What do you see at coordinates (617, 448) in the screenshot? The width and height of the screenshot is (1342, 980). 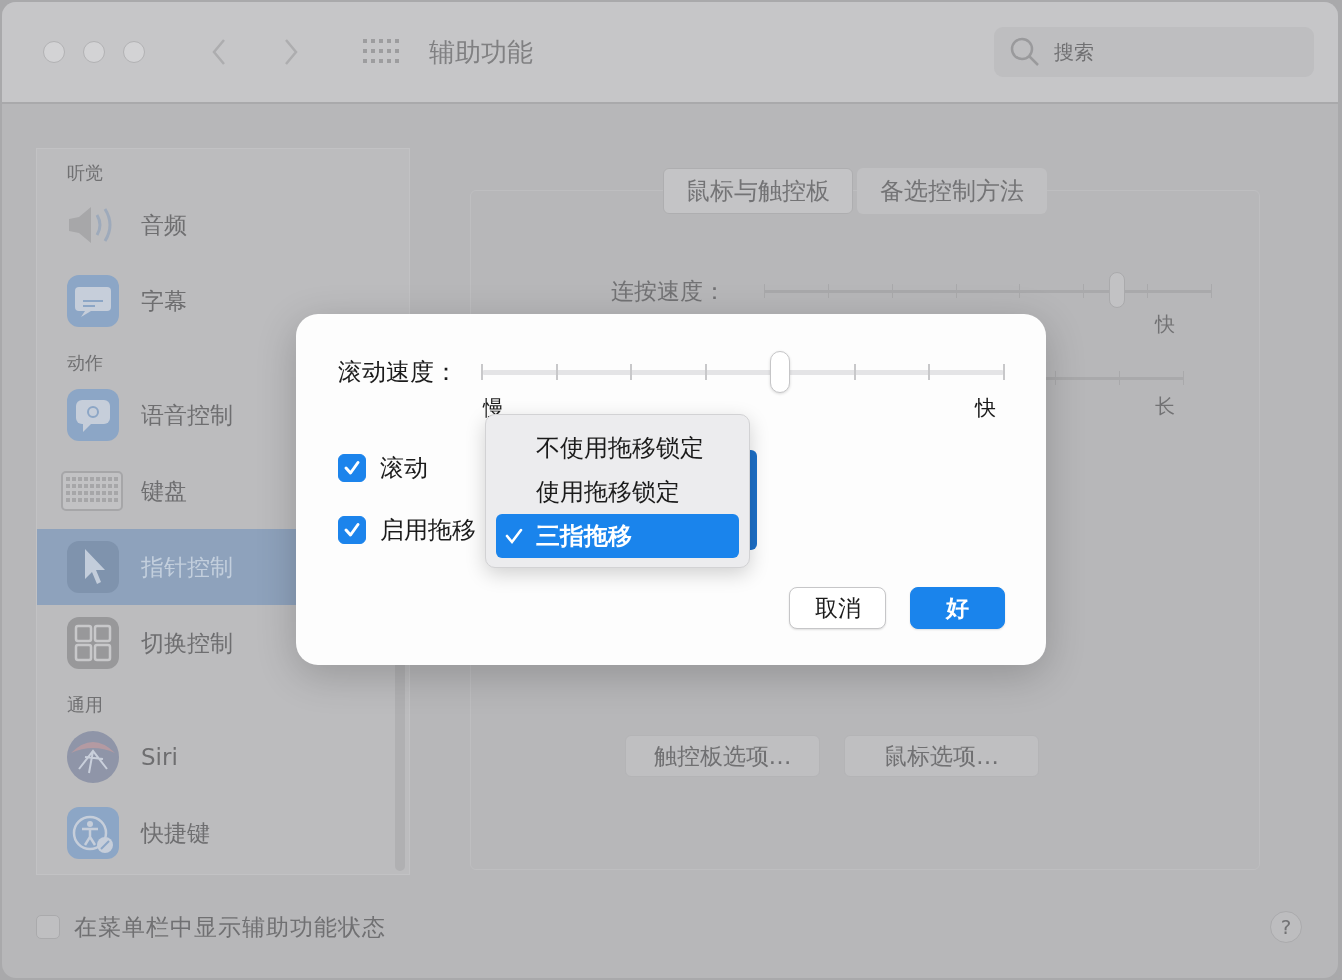 I see `menu-item: 不使用拖移锁定` at bounding box center [617, 448].